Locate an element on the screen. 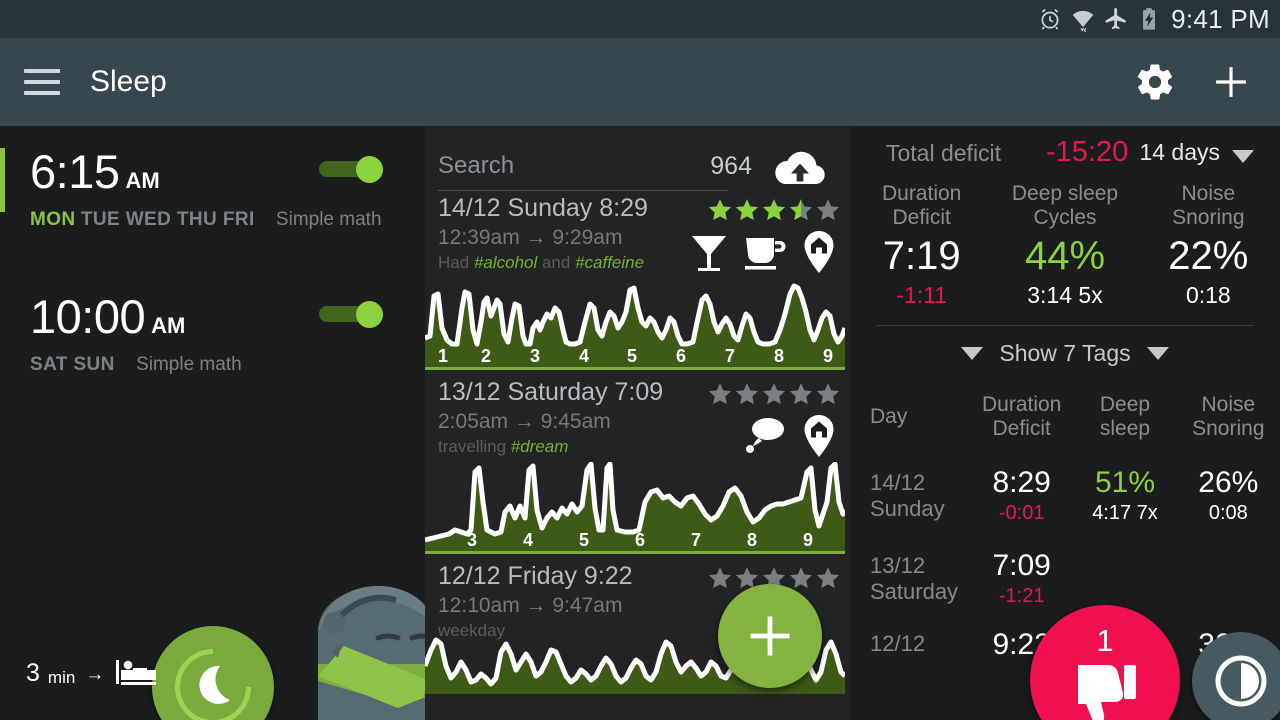 This screenshot has width=1280, height=720. home-location-pin-icon is located at coordinates (819, 436).